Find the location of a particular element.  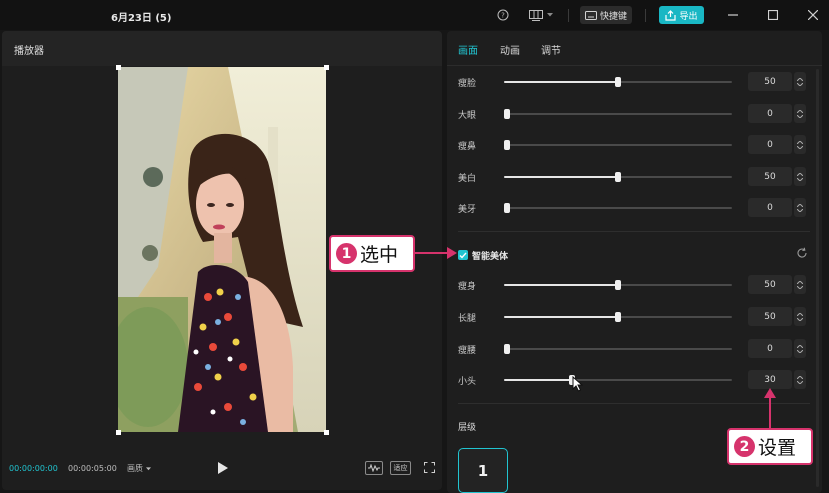

shortcut-button: 快捷键 is located at coordinates (606, 15).